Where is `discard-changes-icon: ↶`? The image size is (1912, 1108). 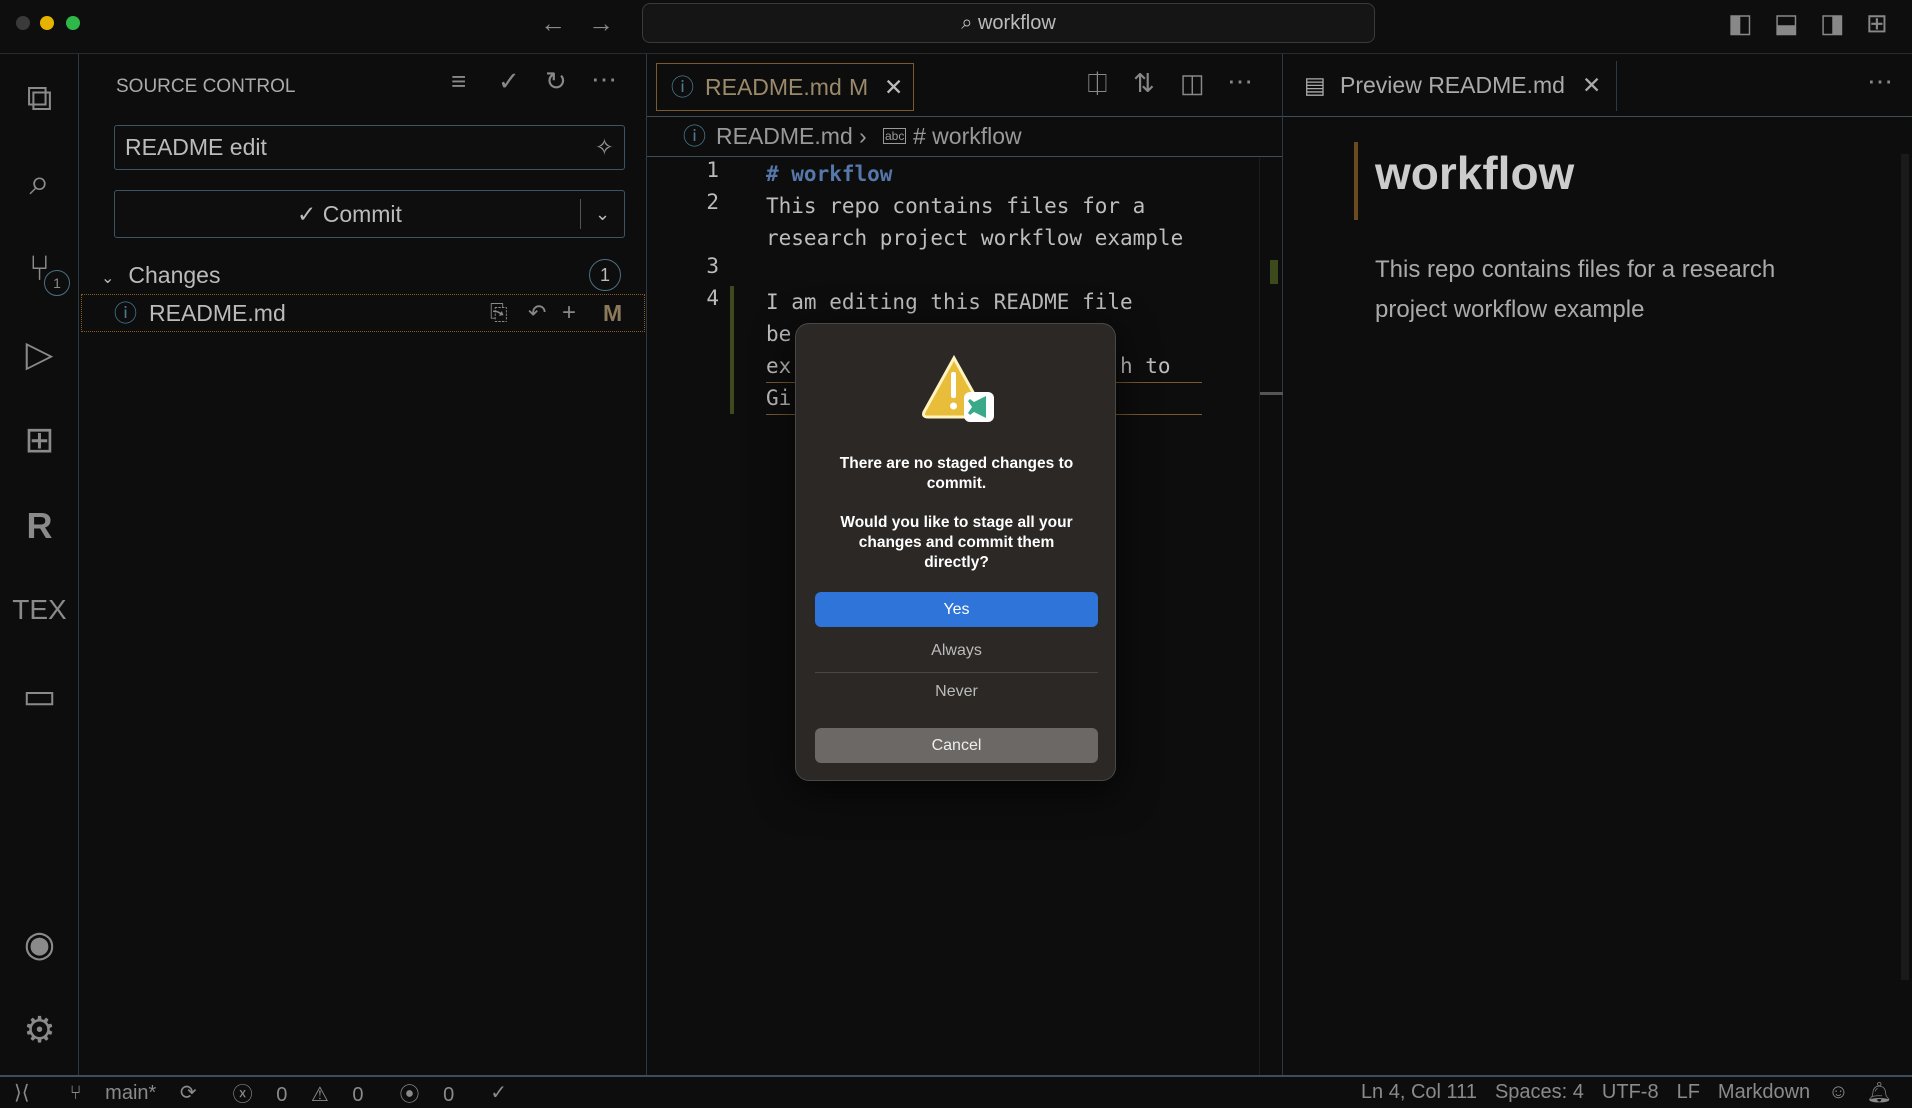
discard-changes-icon: ↶ is located at coordinates (537, 313).